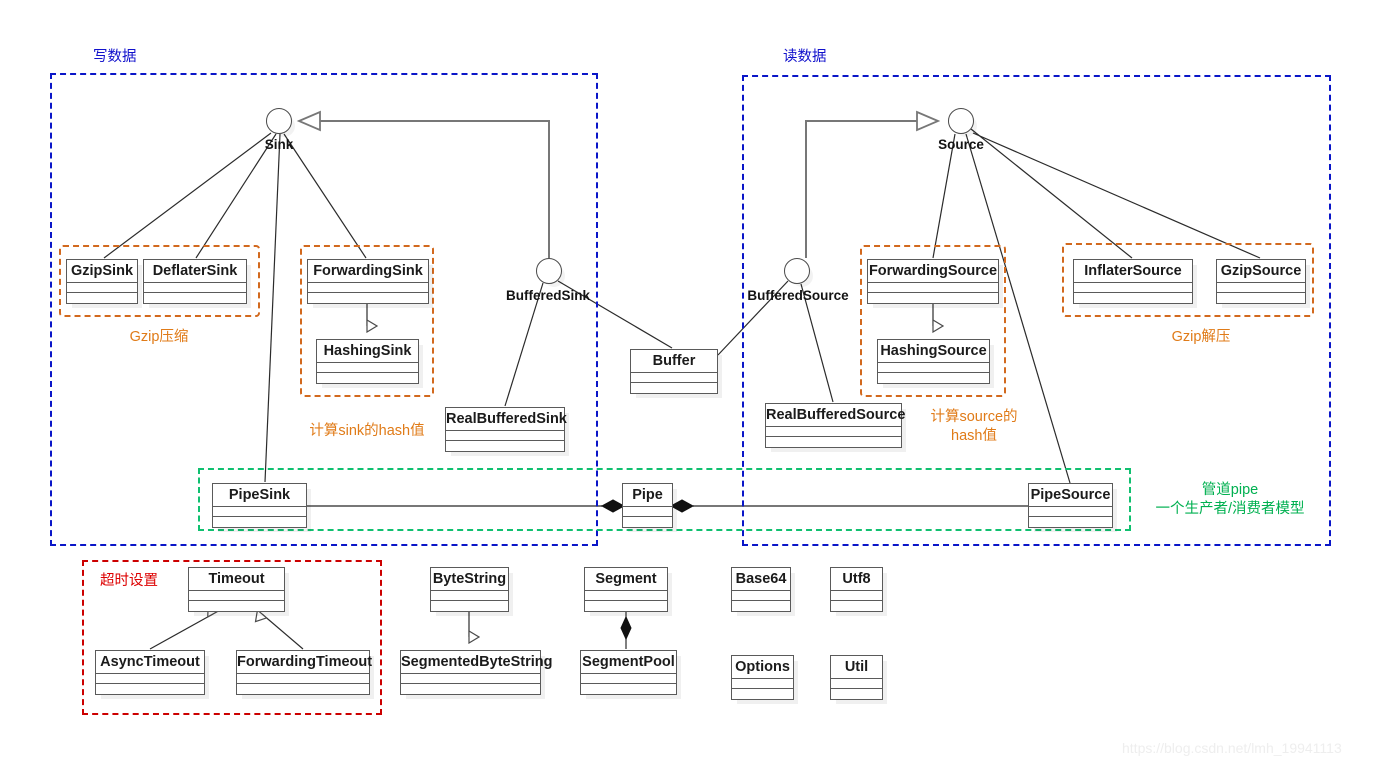 This screenshot has height=769, width=1375. I want to click on class-name: PipeSource, so click(1070, 495).